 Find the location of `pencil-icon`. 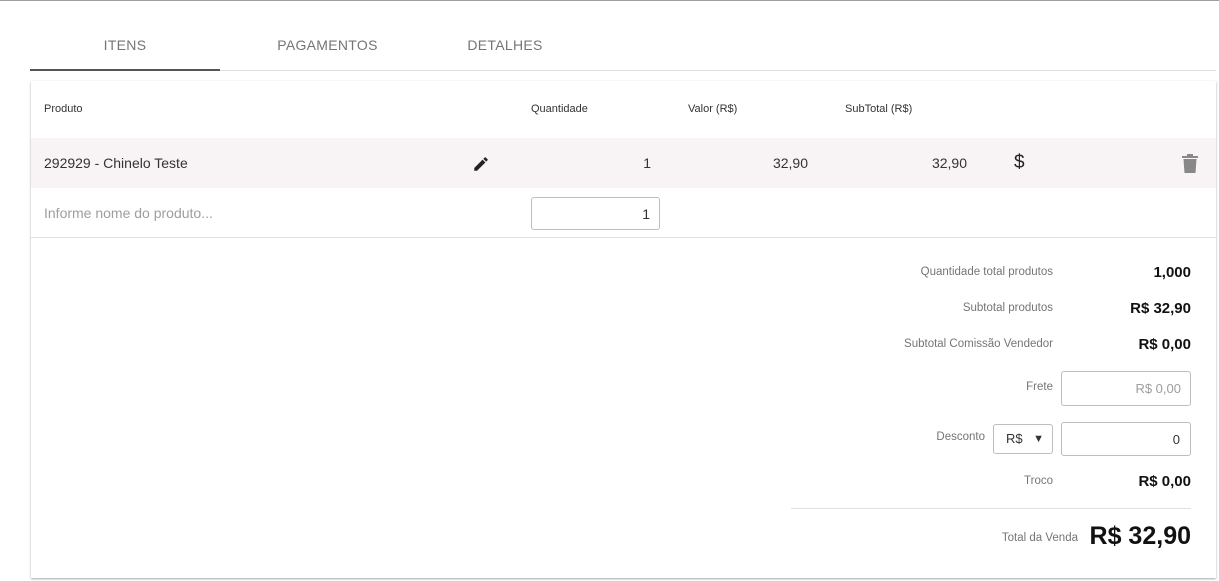

pencil-icon is located at coordinates (481, 164).